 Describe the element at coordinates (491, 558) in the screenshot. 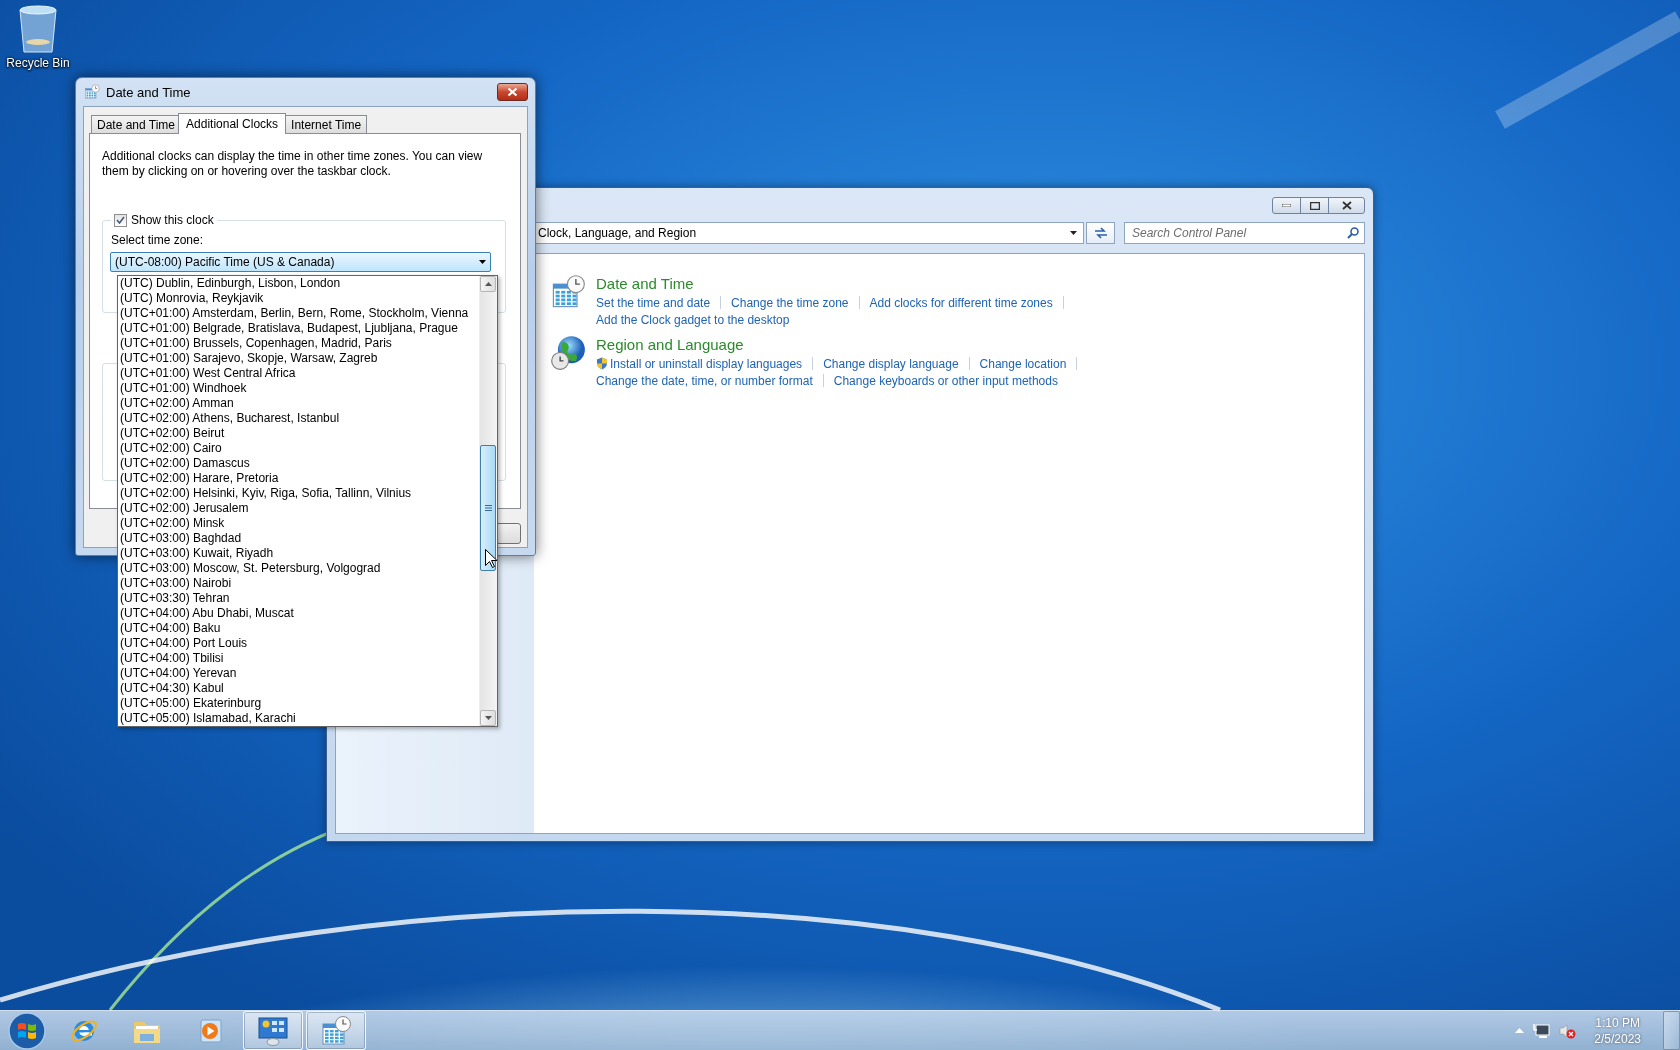

I see `mouse-cursor-icon` at that location.